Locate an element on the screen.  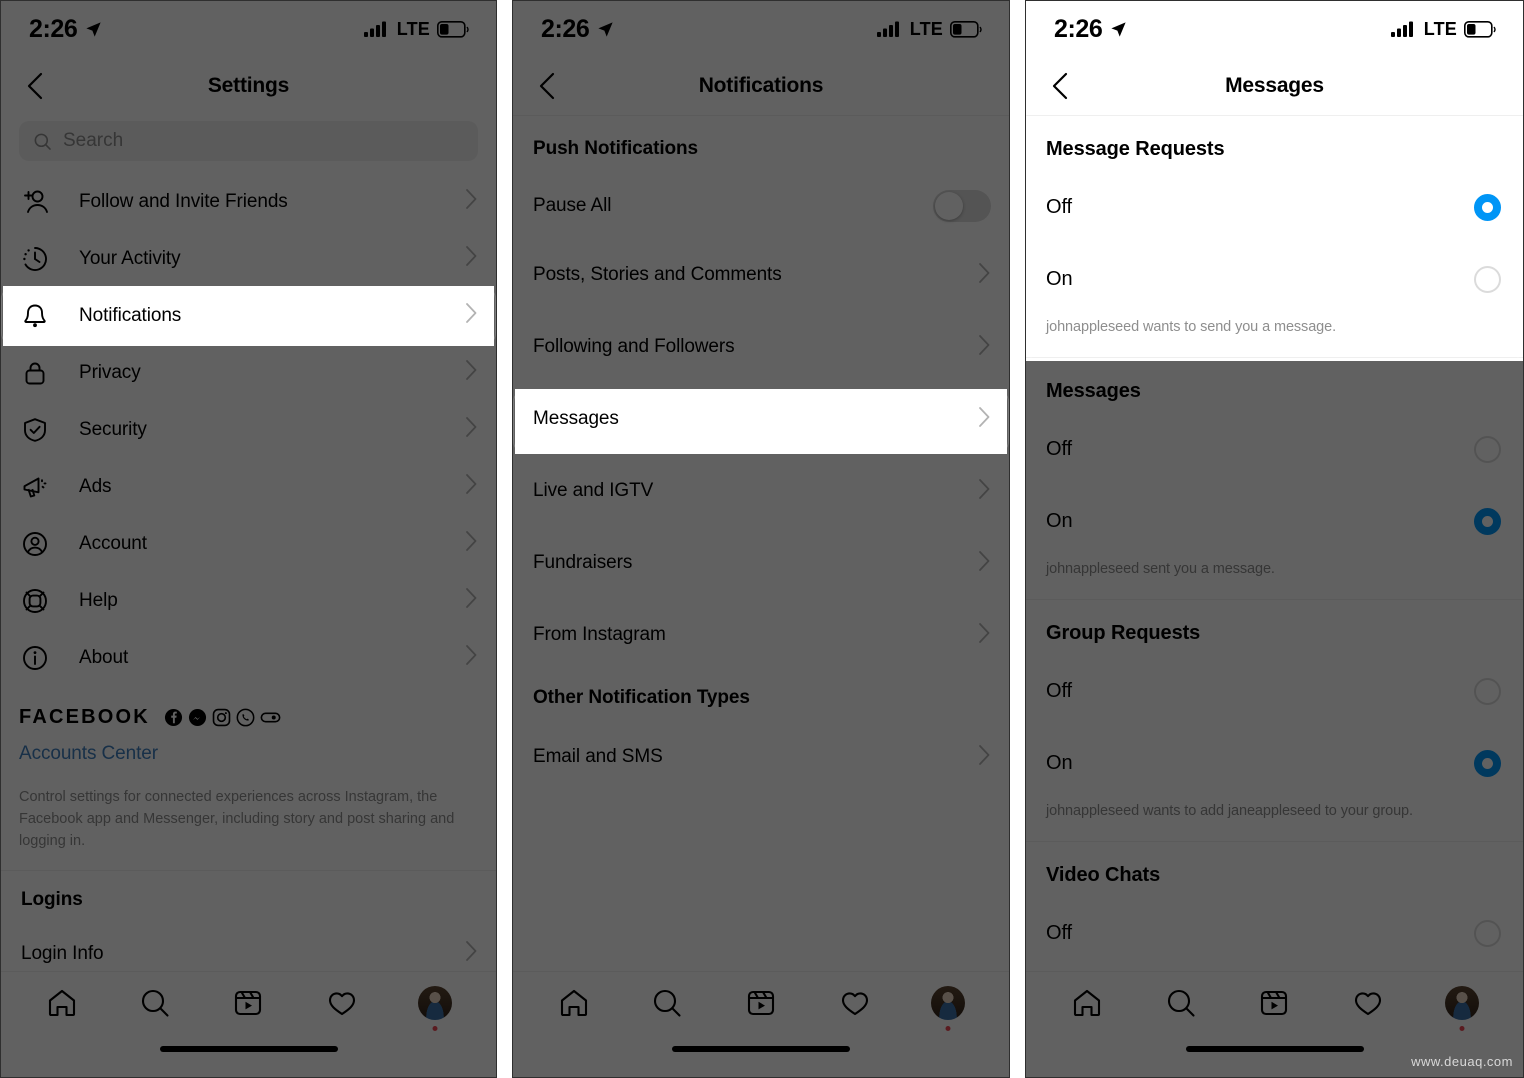
back-button is located at coordinates (1061, 86).